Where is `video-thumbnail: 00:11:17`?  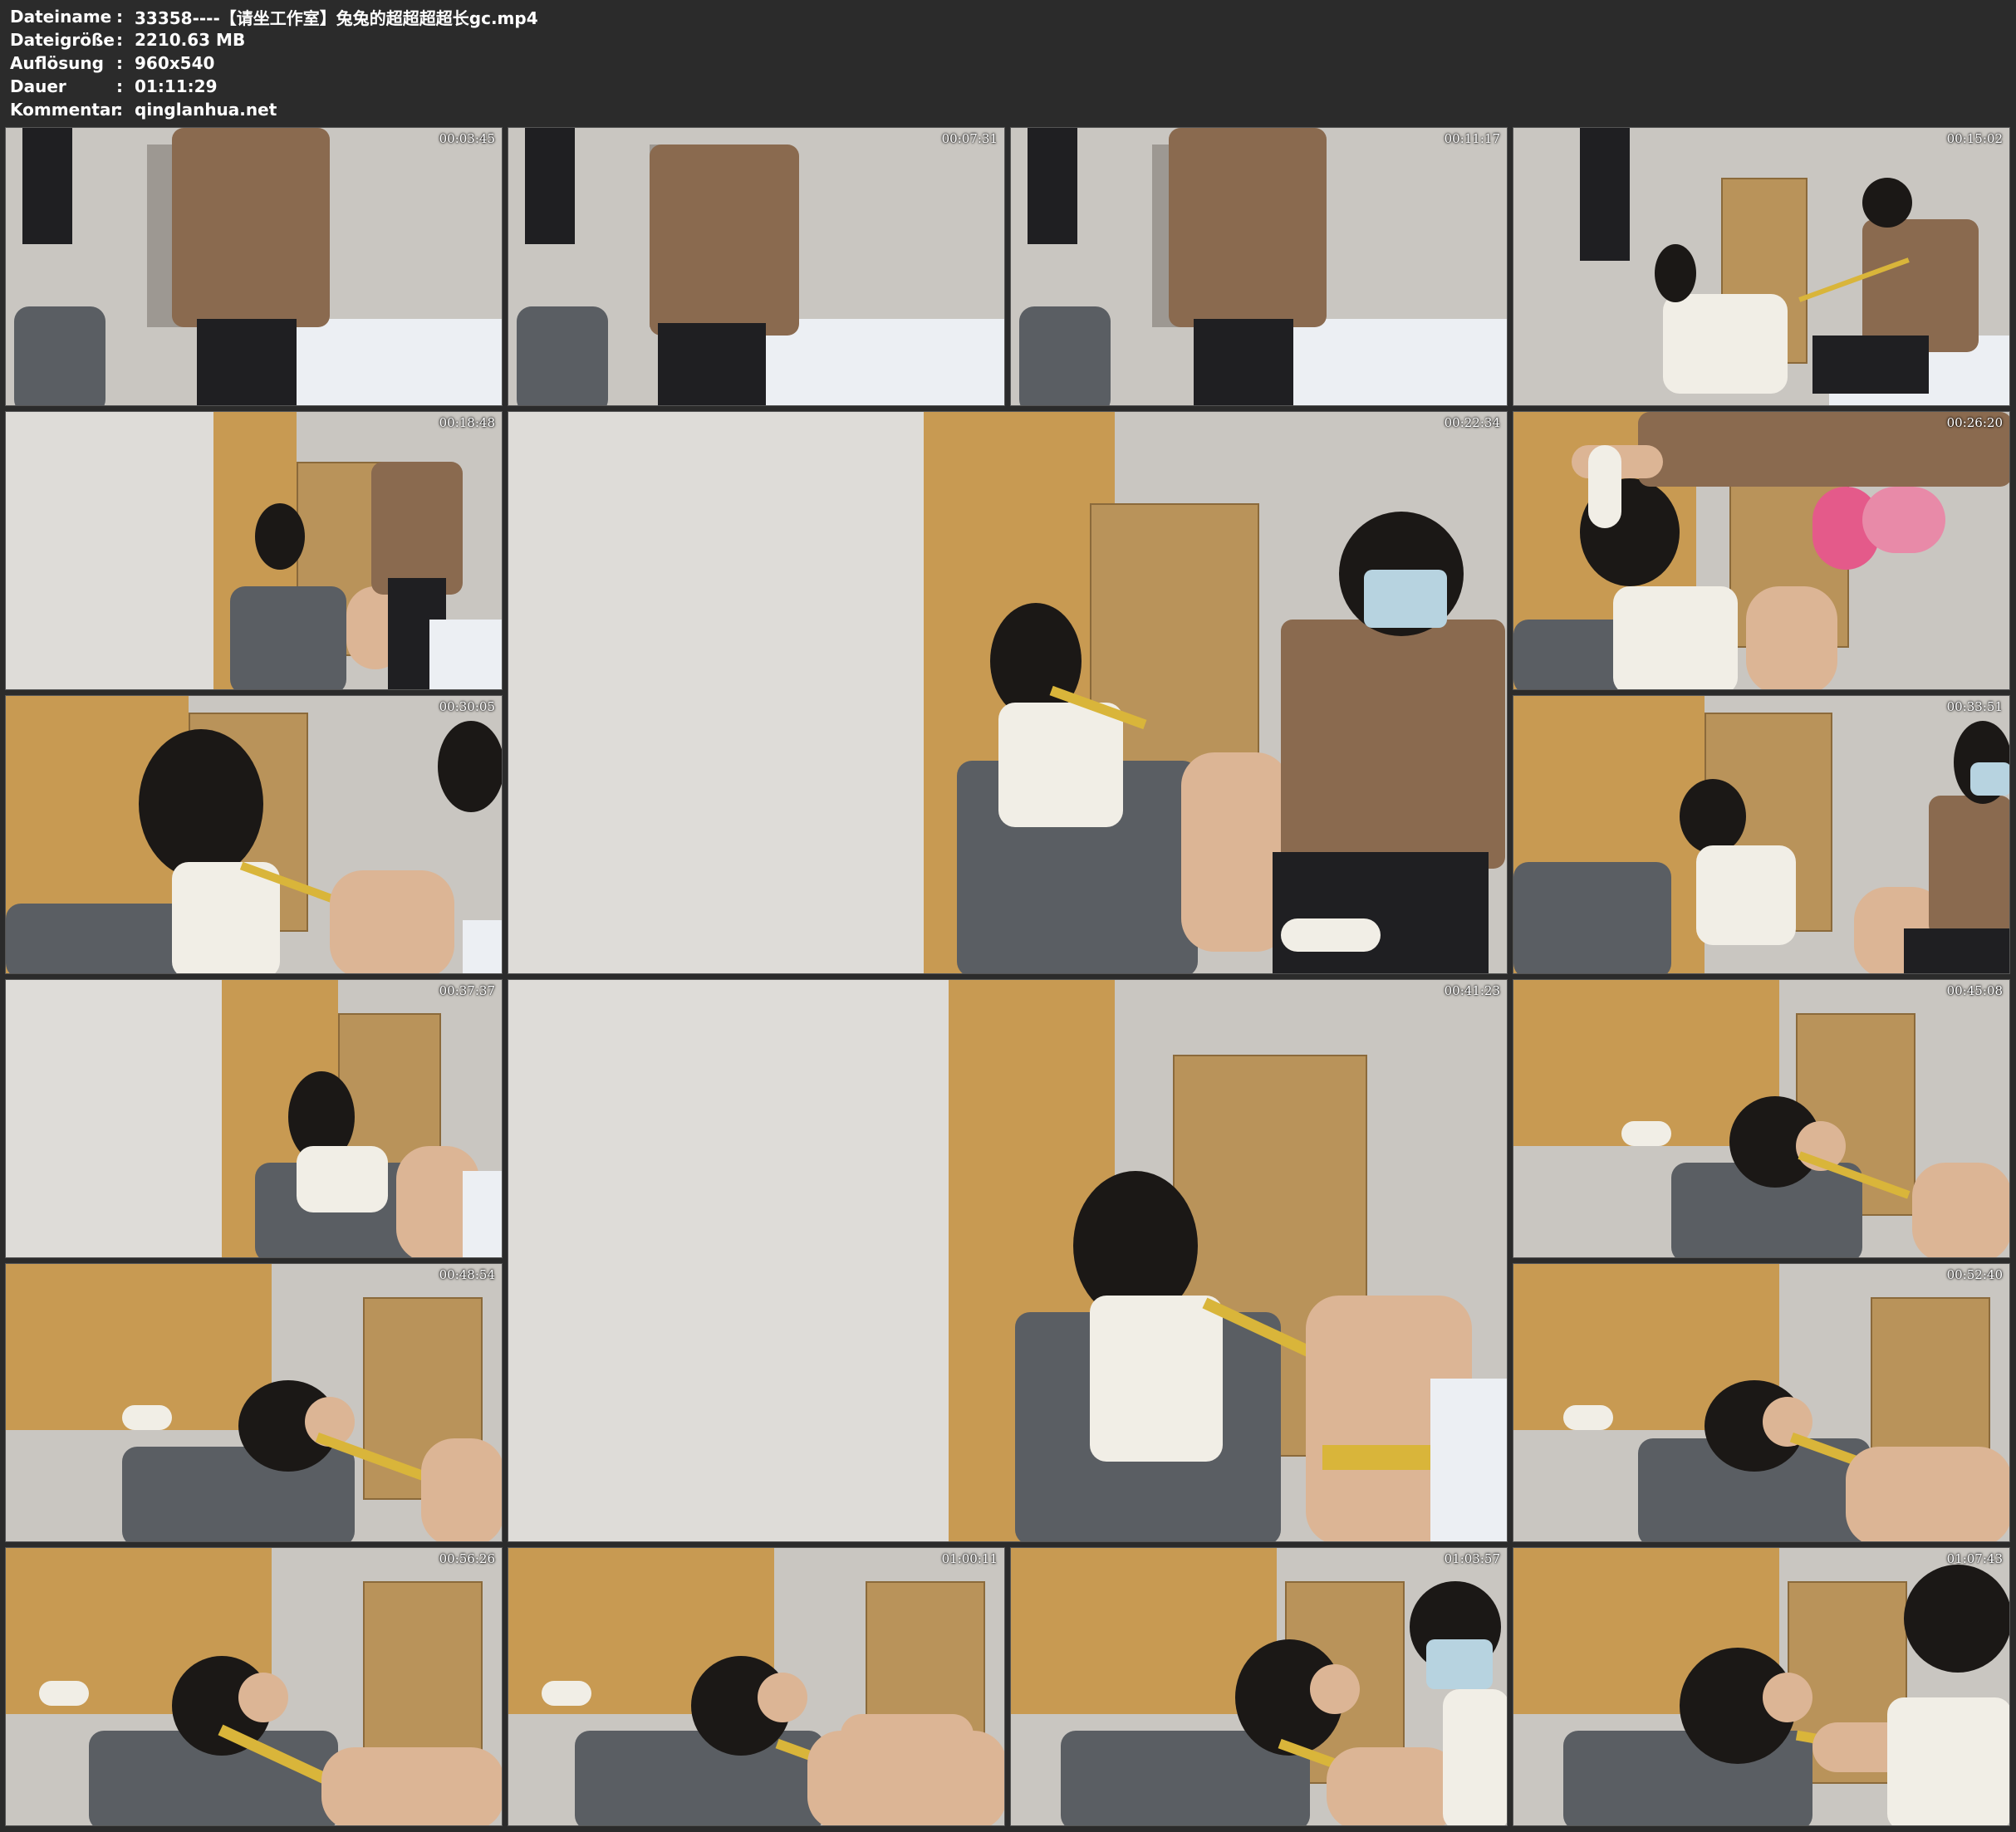 video-thumbnail: 00:11:17 is located at coordinates (1259, 266).